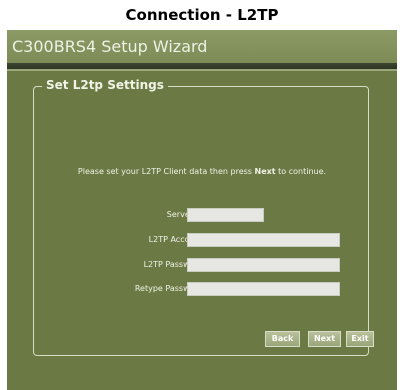 The height and width of the screenshot is (390, 404). I want to click on server-ip-input, so click(225, 215).